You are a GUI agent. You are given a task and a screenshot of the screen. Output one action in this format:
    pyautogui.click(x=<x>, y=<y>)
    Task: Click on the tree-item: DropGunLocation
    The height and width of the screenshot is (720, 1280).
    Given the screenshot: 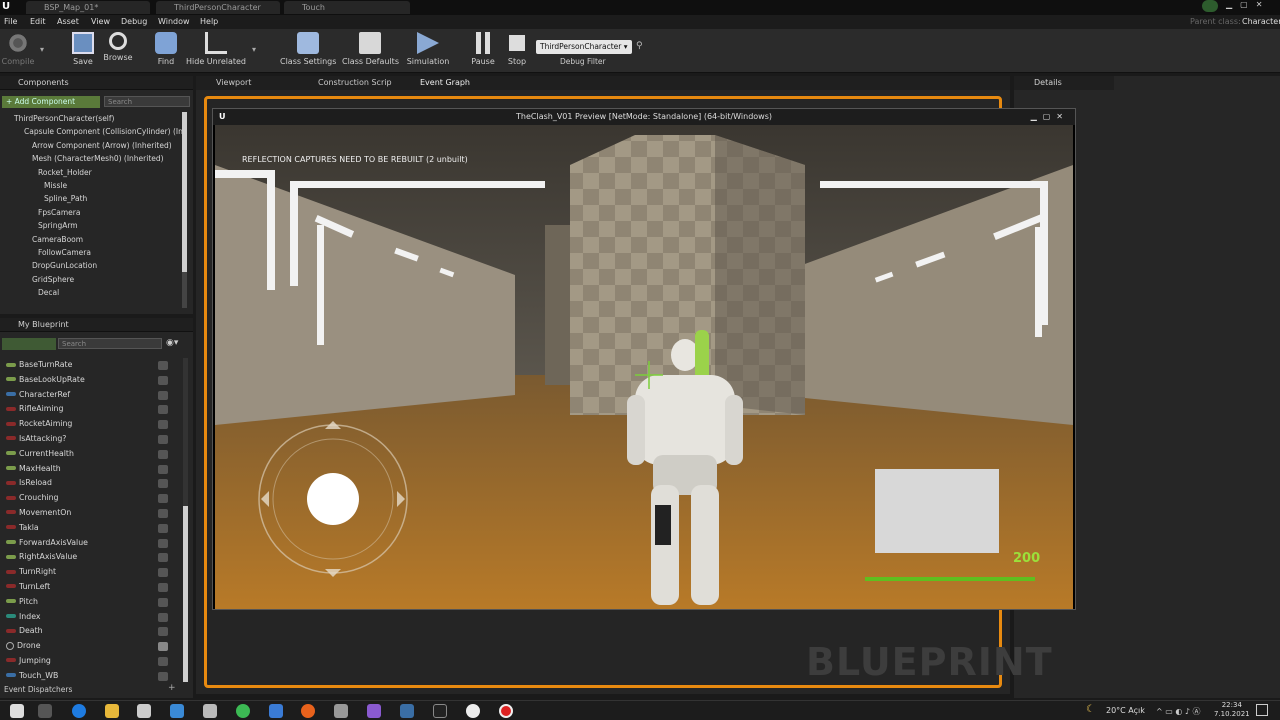 What is the action you would take?
    pyautogui.click(x=91, y=265)
    